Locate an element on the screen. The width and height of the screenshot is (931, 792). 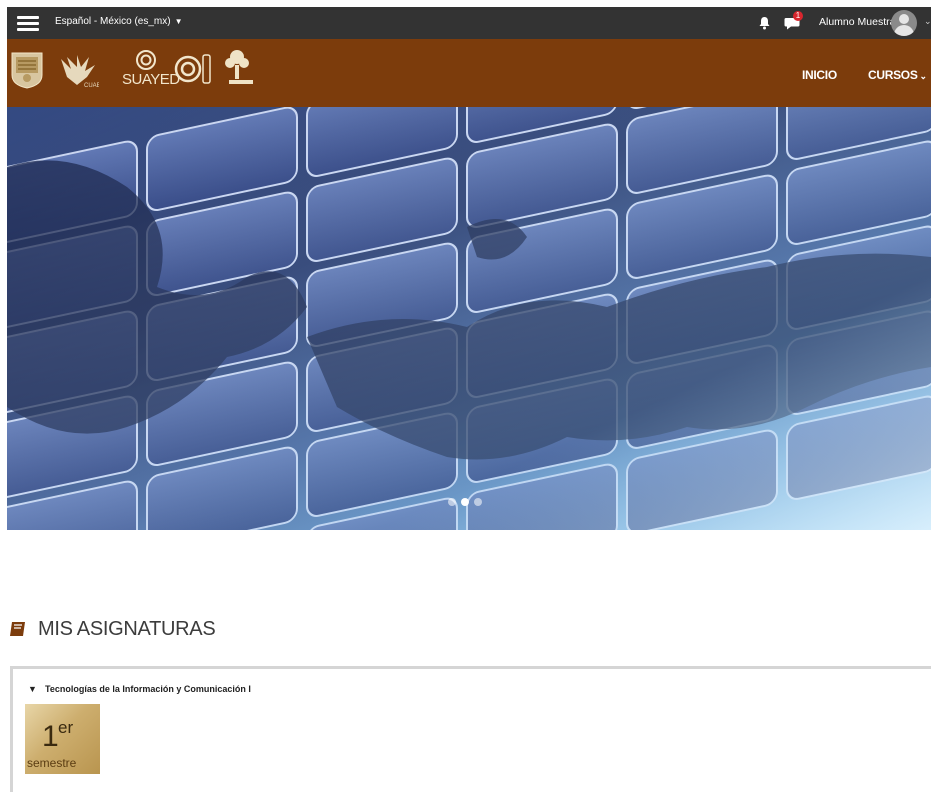
book-icon is located at coordinates (17, 629).